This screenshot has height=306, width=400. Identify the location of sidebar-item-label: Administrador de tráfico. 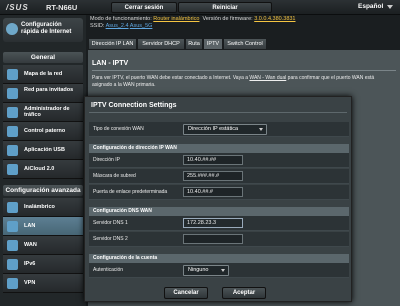
(47, 112).